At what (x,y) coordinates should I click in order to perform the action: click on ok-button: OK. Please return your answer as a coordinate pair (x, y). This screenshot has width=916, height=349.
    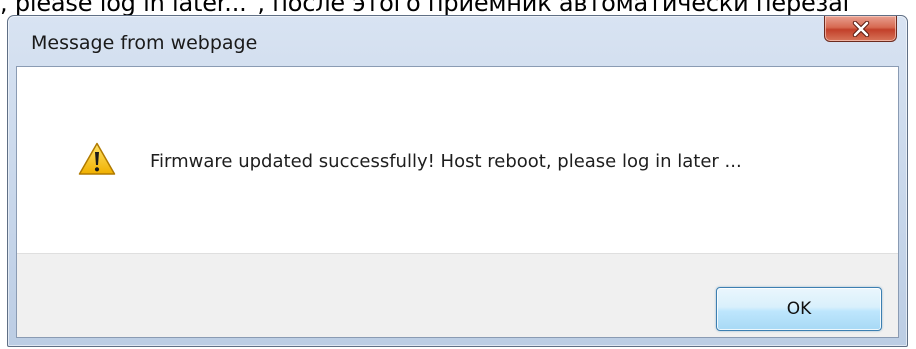
    Looking at the image, I should click on (799, 309).